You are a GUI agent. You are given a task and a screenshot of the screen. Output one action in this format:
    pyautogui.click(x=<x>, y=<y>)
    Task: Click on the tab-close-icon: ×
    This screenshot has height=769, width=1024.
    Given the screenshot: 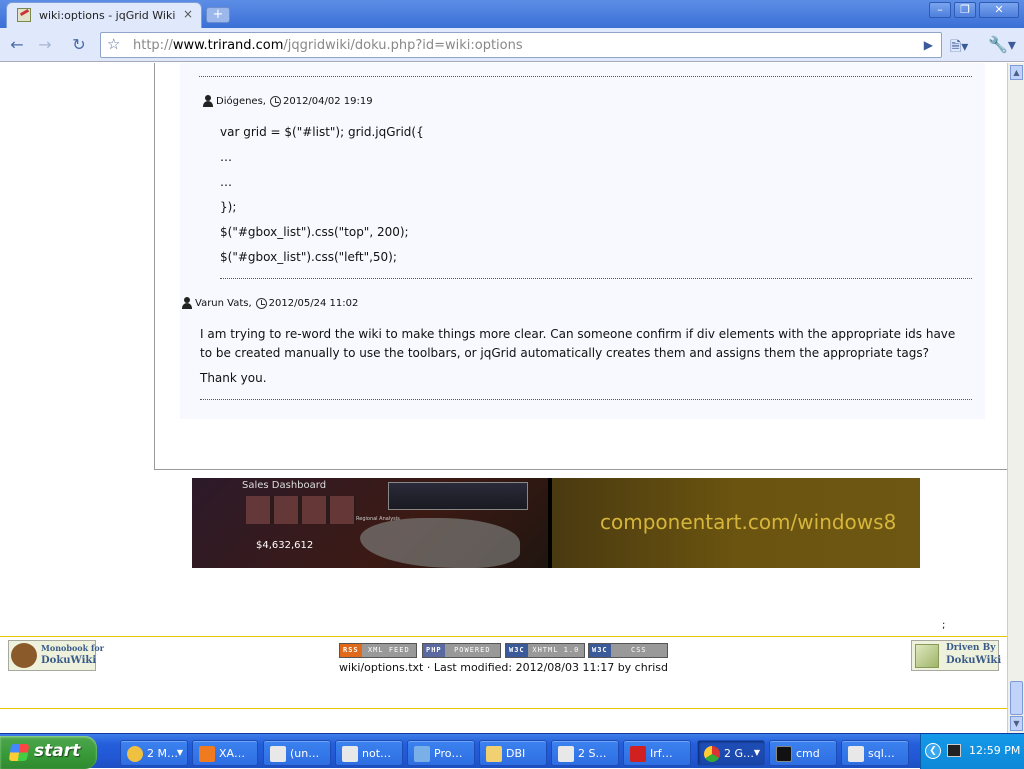 What is the action you would take?
    pyautogui.click(x=188, y=14)
    